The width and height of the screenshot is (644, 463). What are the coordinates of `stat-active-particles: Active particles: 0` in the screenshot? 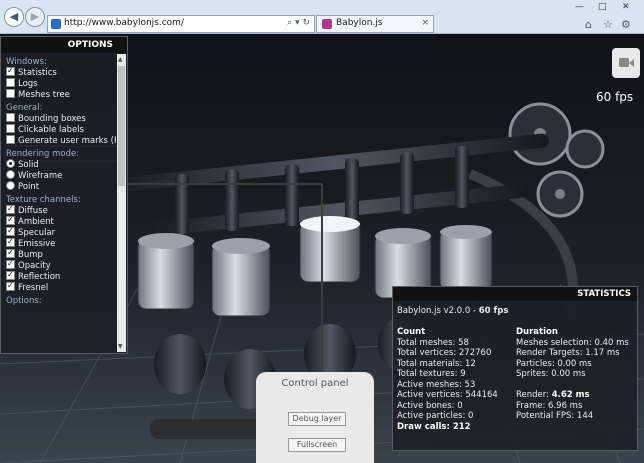 It's located at (435, 416).